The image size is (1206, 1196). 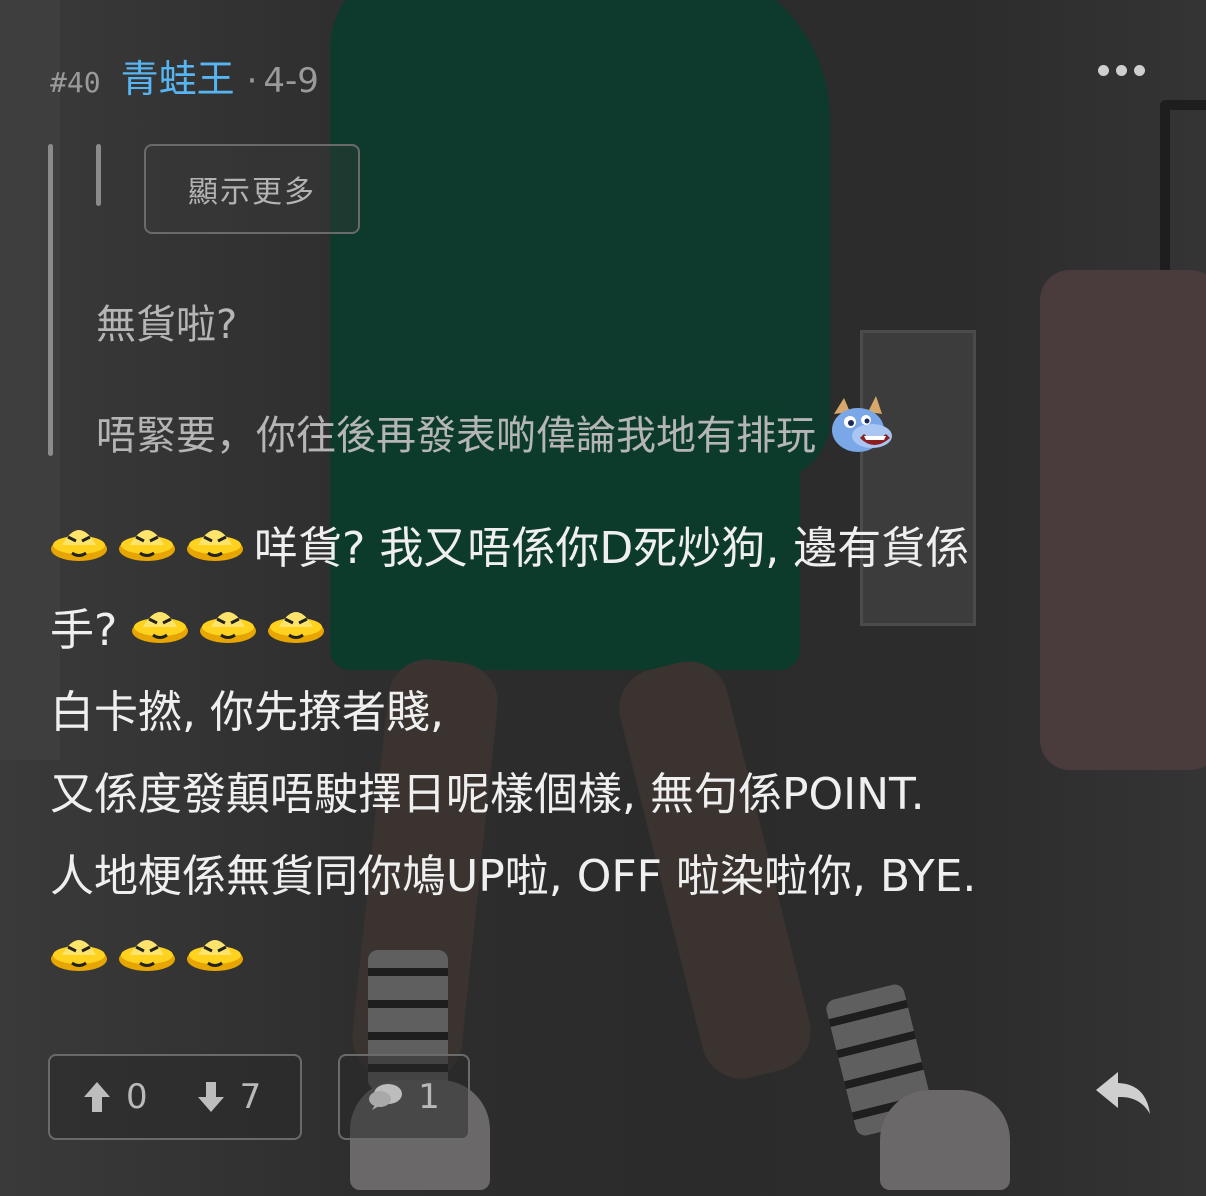 What do you see at coordinates (167, 325) in the screenshot?
I see `quote-text-line: 無貨啦?` at bounding box center [167, 325].